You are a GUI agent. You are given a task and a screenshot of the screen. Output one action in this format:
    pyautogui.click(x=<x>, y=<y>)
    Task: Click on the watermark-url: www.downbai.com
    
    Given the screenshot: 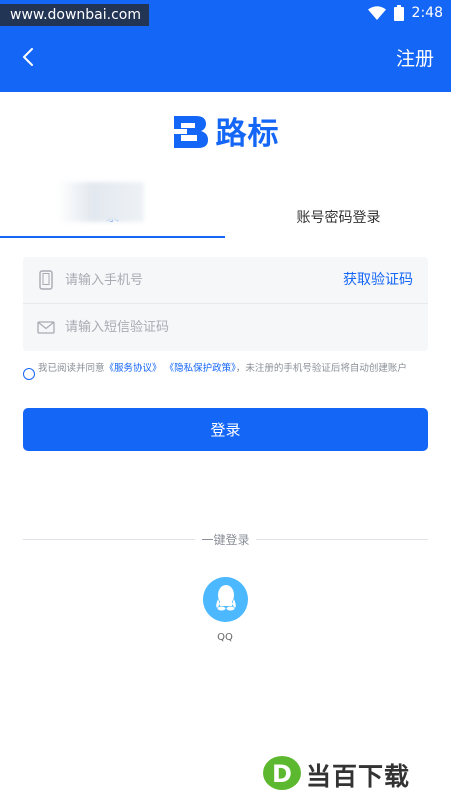 What is the action you would take?
    pyautogui.click(x=74, y=15)
    